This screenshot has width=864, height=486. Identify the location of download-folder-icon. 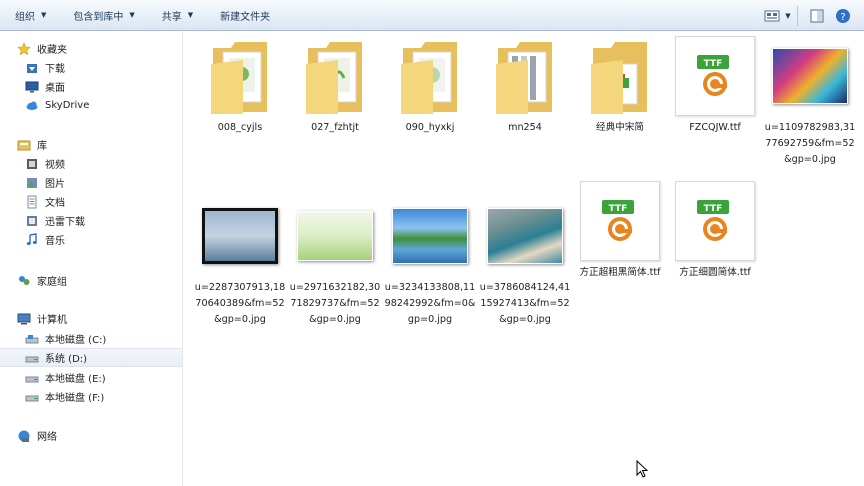
(32, 221).